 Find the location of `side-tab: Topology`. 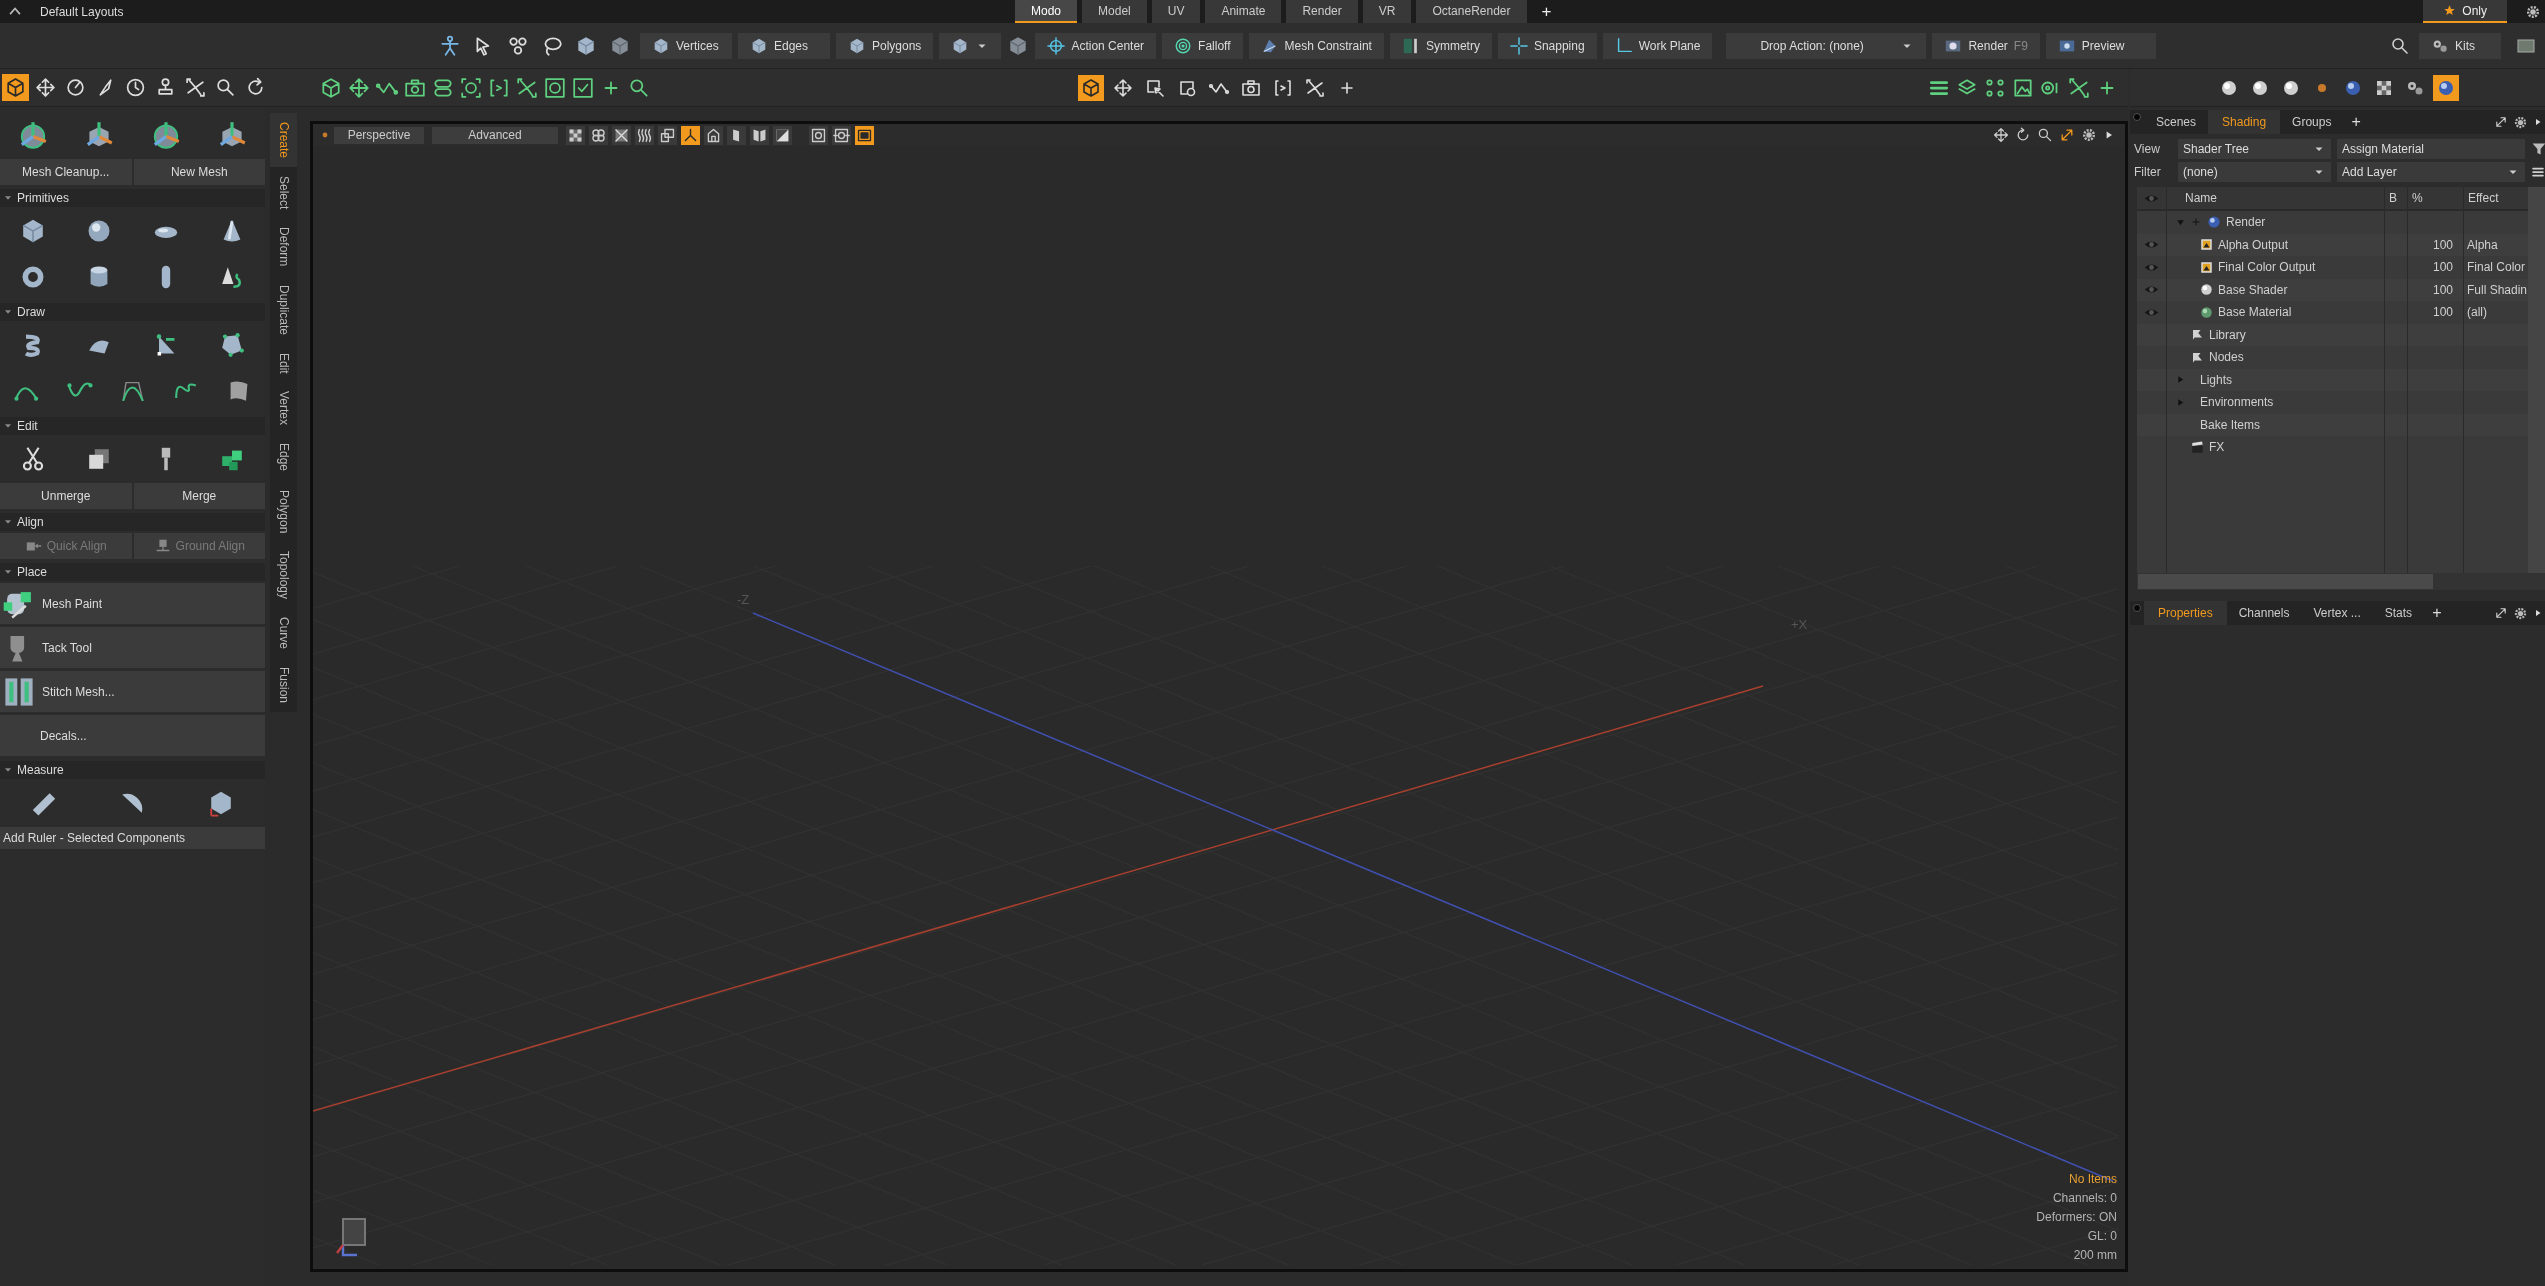

side-tab: Topology is located at coordinates (283, 574).